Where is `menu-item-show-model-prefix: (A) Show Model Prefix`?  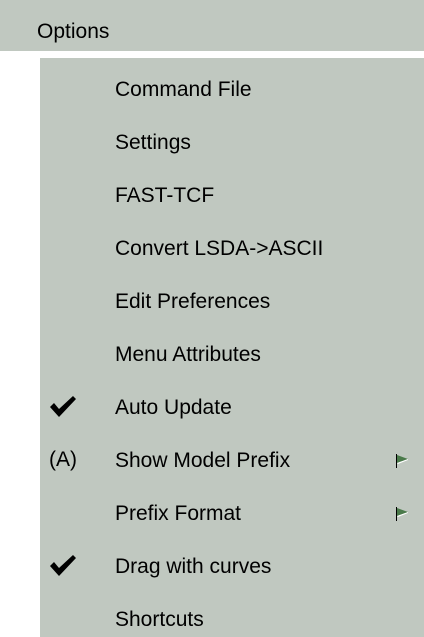 menu-item-show-model-prefix: (A) Show Model Prefix is located at coordinates (232, 459).